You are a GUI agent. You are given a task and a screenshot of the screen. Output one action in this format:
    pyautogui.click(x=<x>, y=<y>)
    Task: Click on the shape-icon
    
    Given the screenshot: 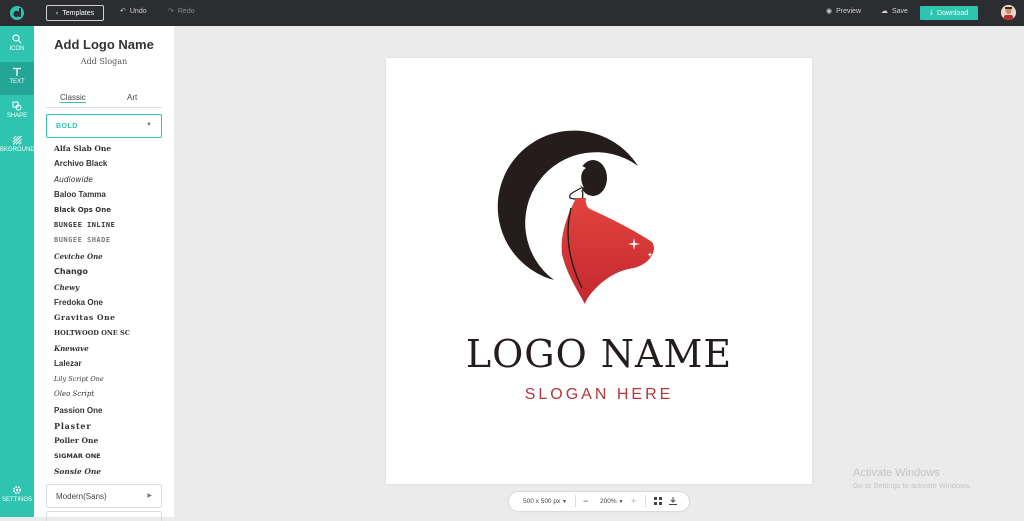 What is the action you would take?
    pyautogui.click(x=17, y=106)
    